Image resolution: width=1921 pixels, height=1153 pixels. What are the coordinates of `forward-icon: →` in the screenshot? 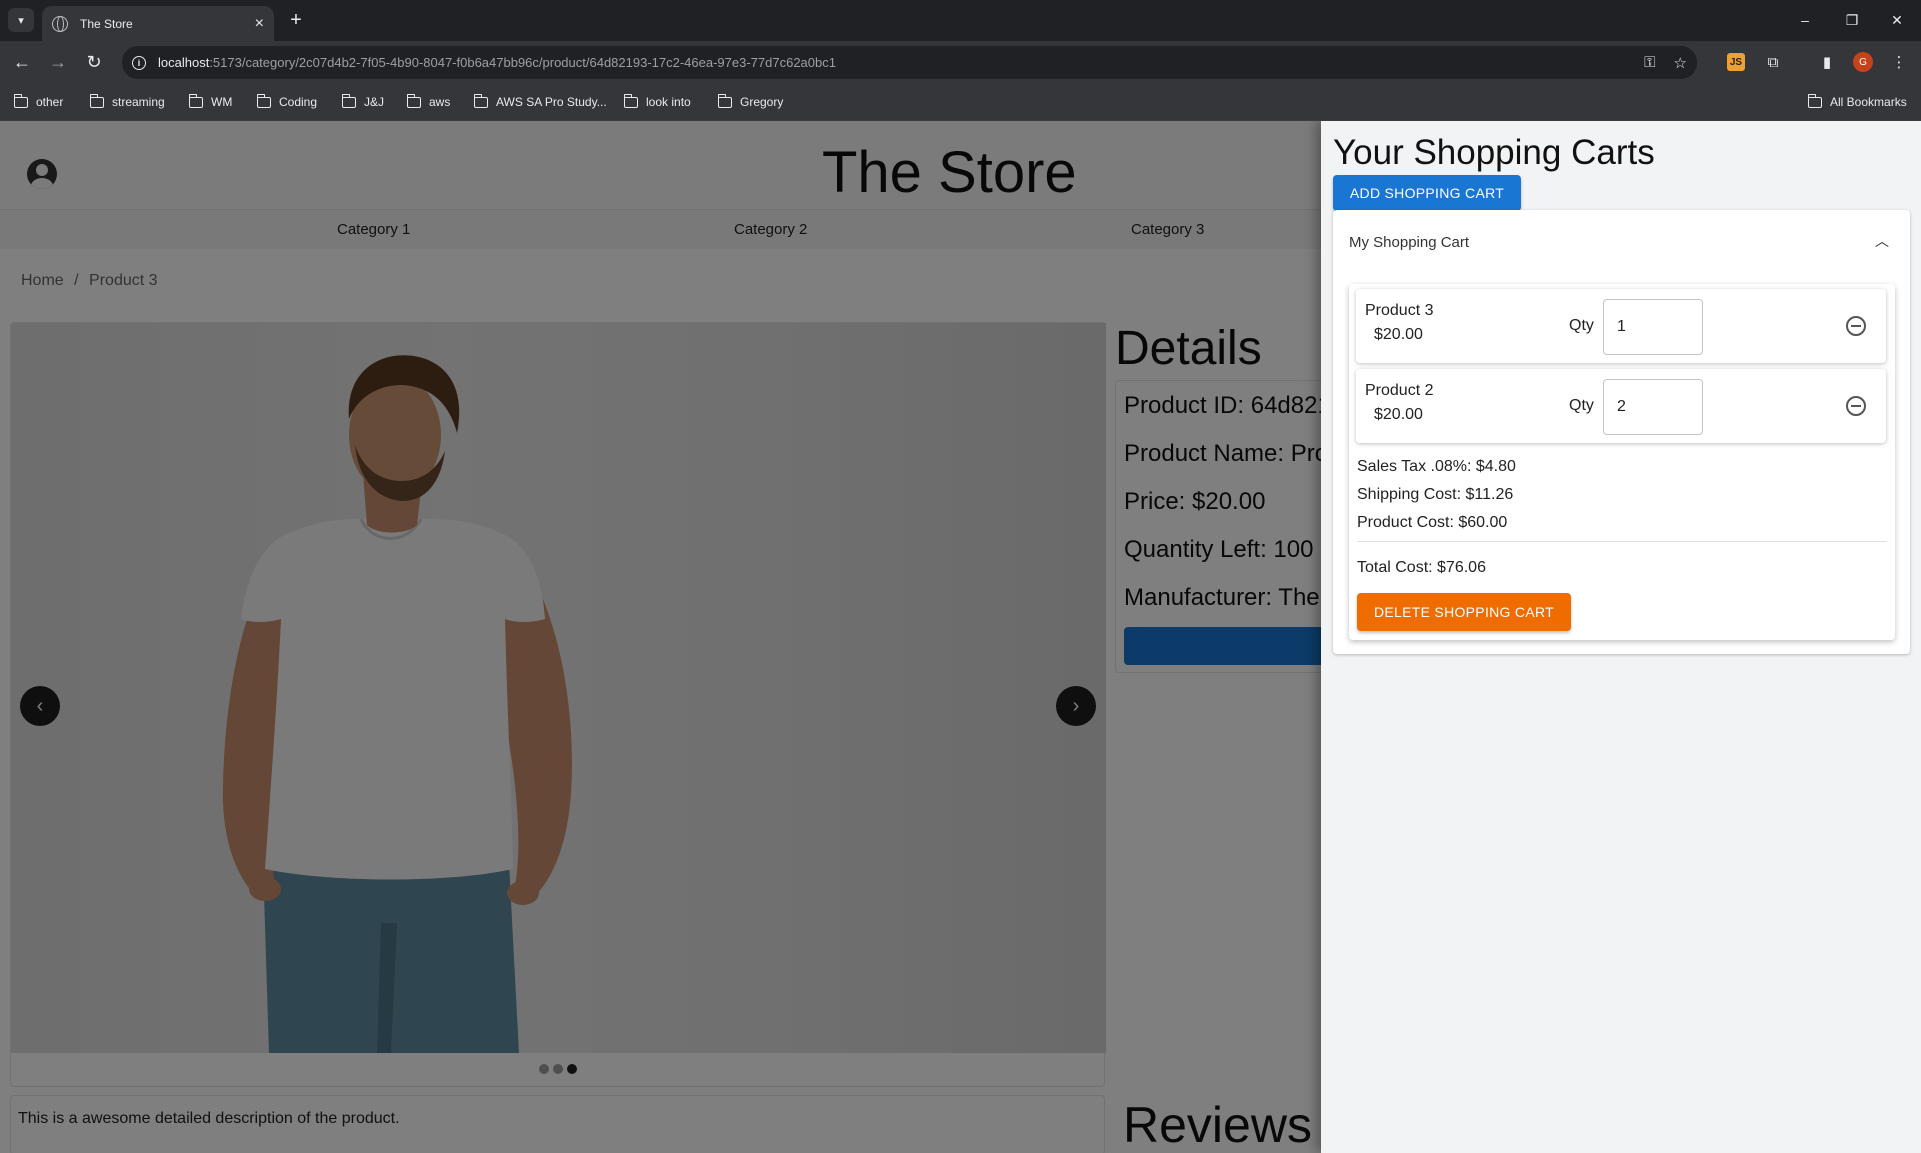 It's located at (58, 62).